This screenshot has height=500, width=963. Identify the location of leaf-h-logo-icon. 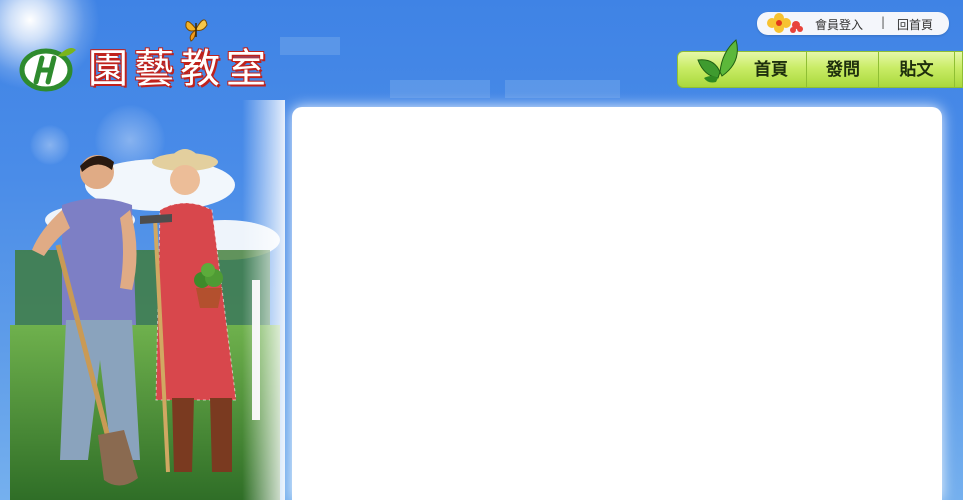
(47, 70).